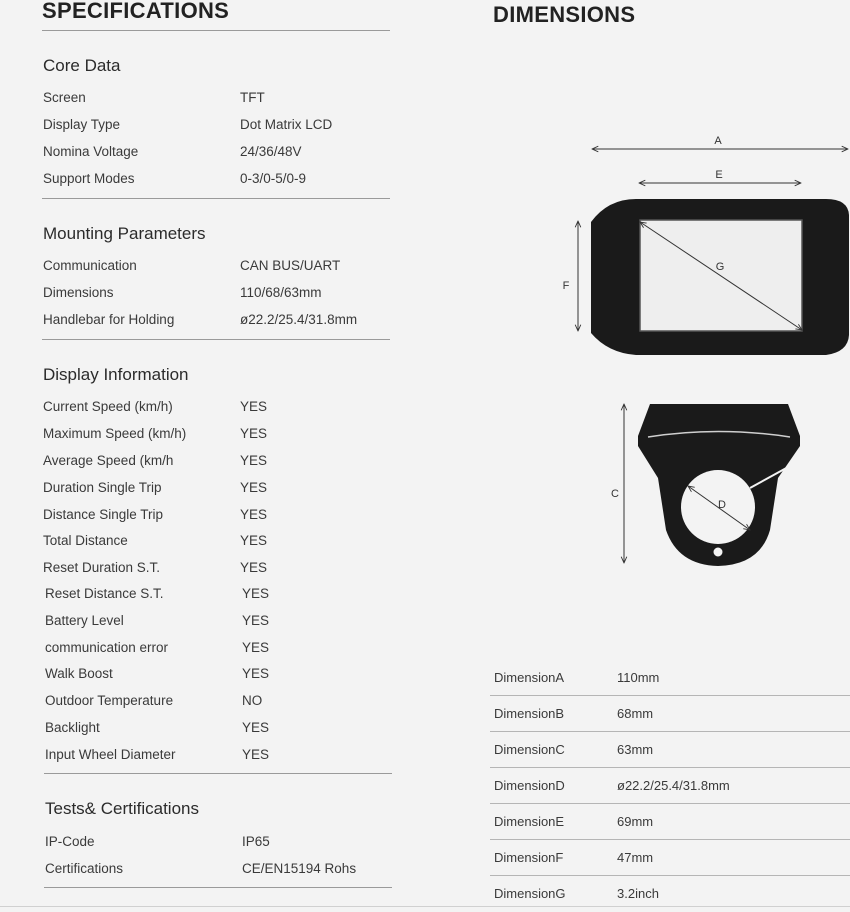  I want to click on table-row: DimensionD ø22.2/25.4/31.8mm, so click(670, 786).